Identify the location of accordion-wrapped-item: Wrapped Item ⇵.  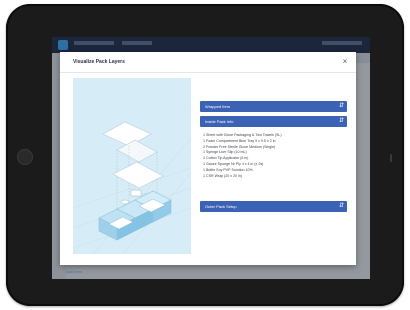
(273, 106).